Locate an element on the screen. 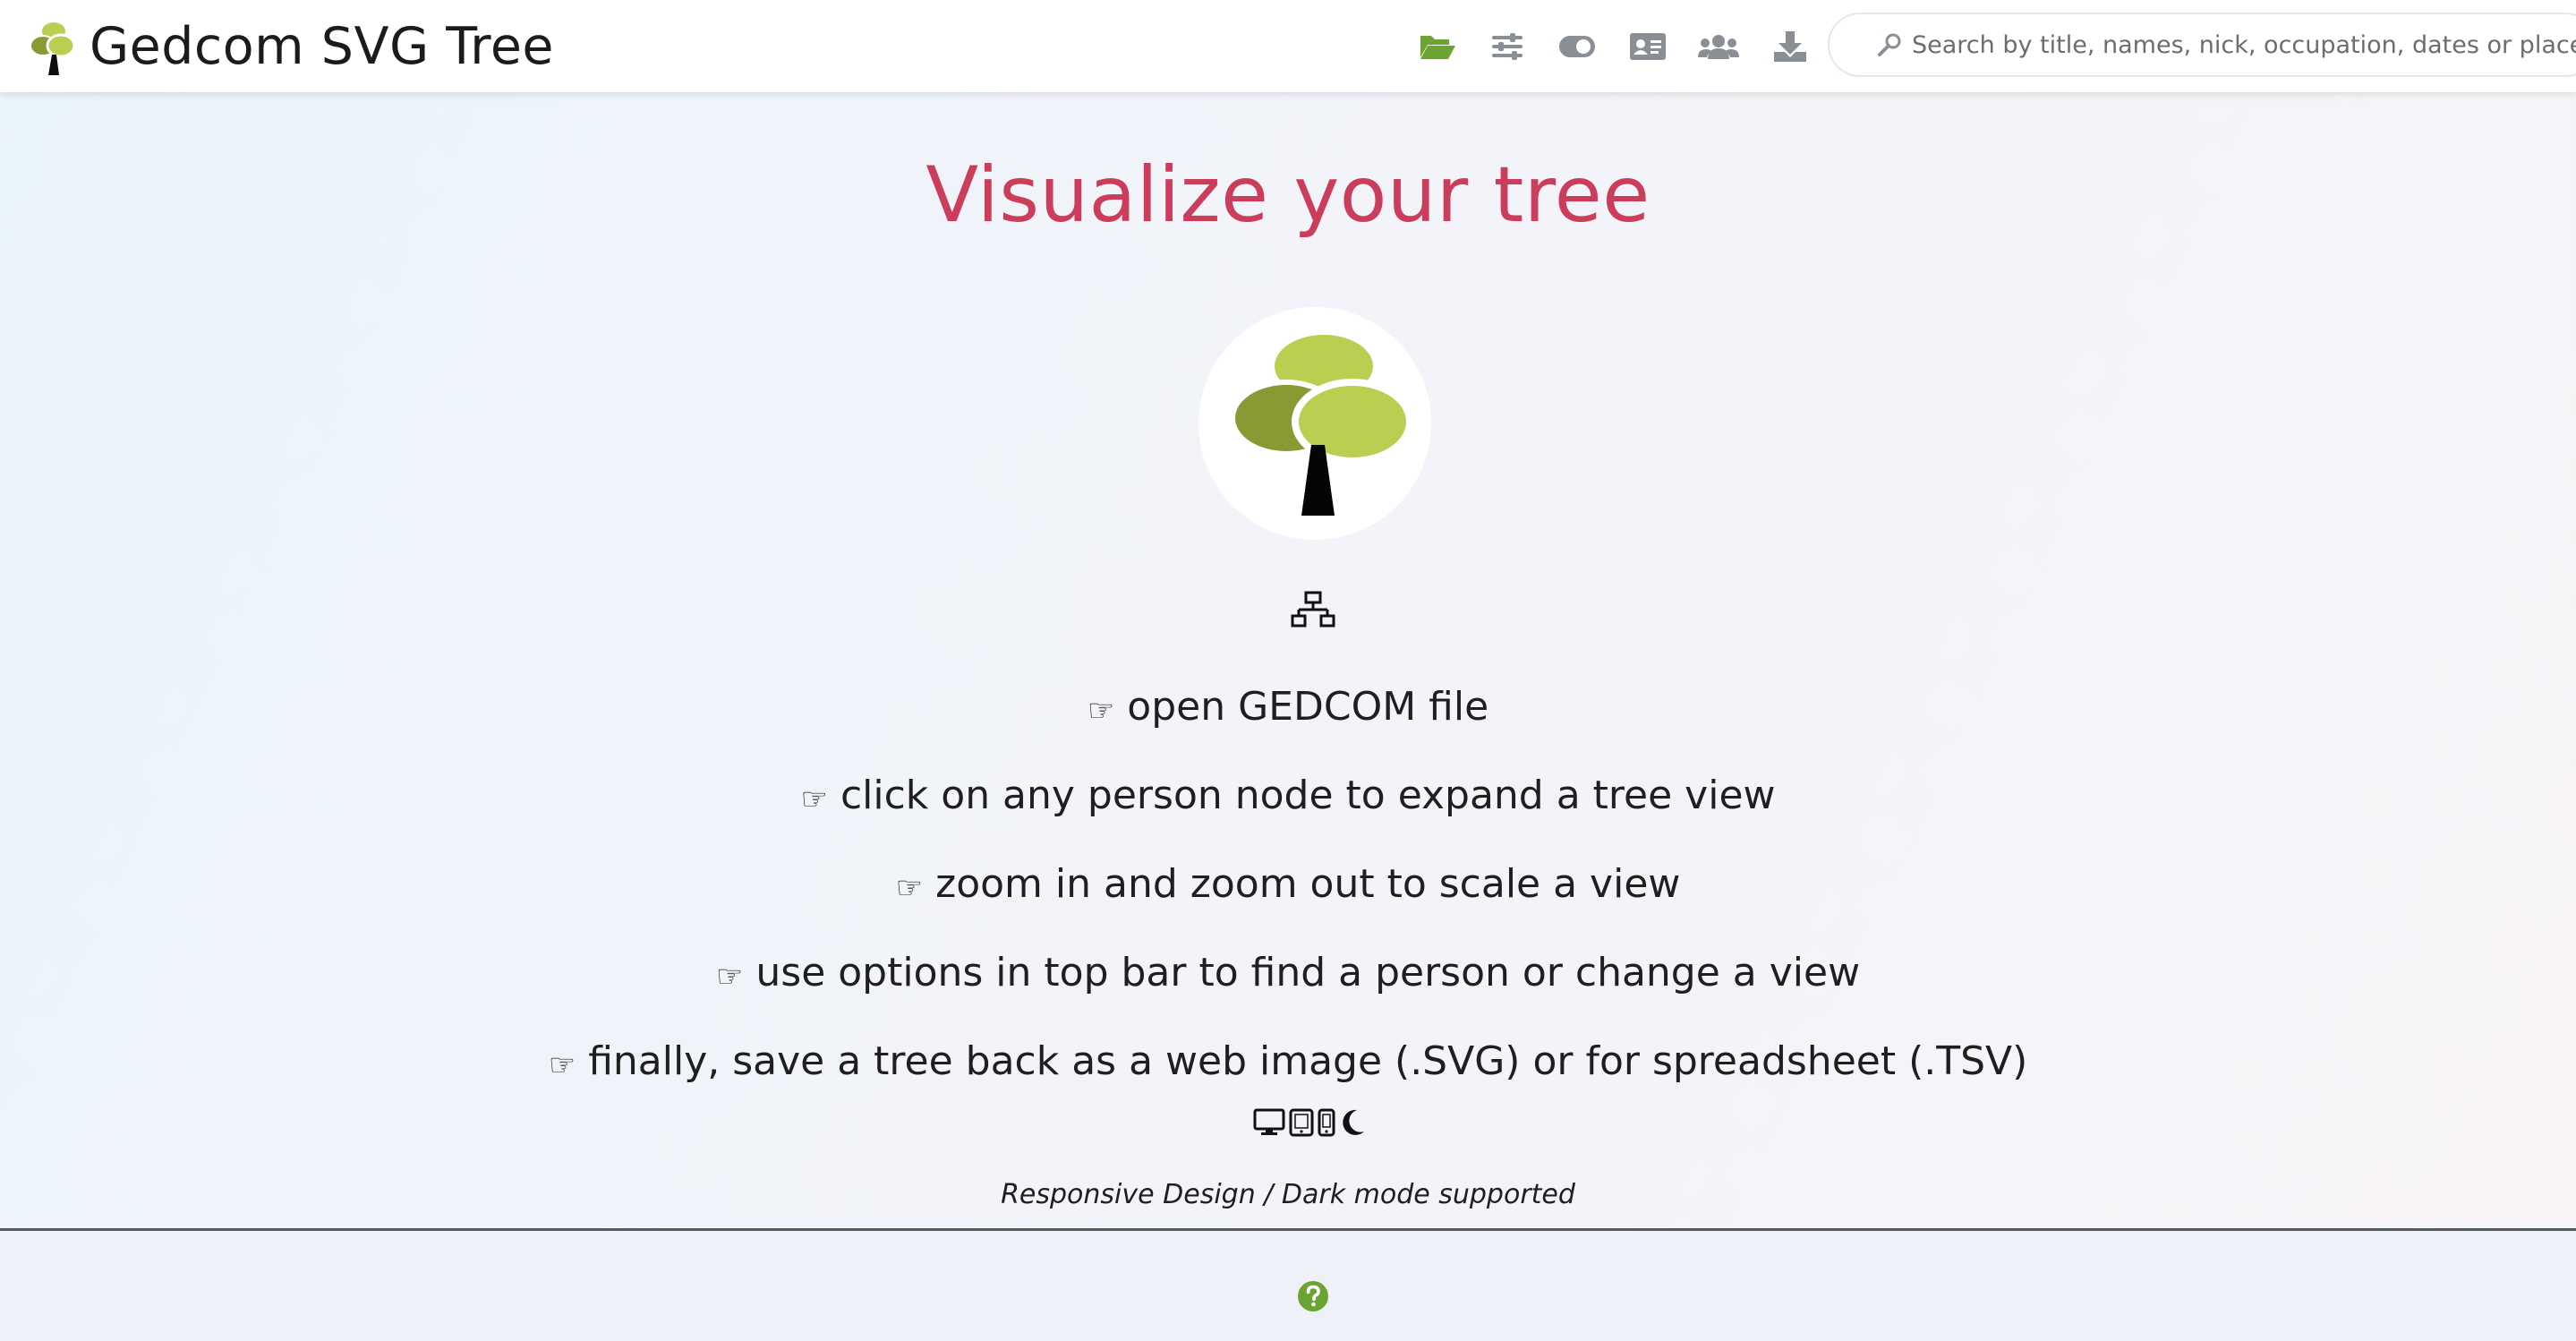 The height and width of the screenshot is (1341, 2576). tree-logo-icon is located at coordinates (53, 48).